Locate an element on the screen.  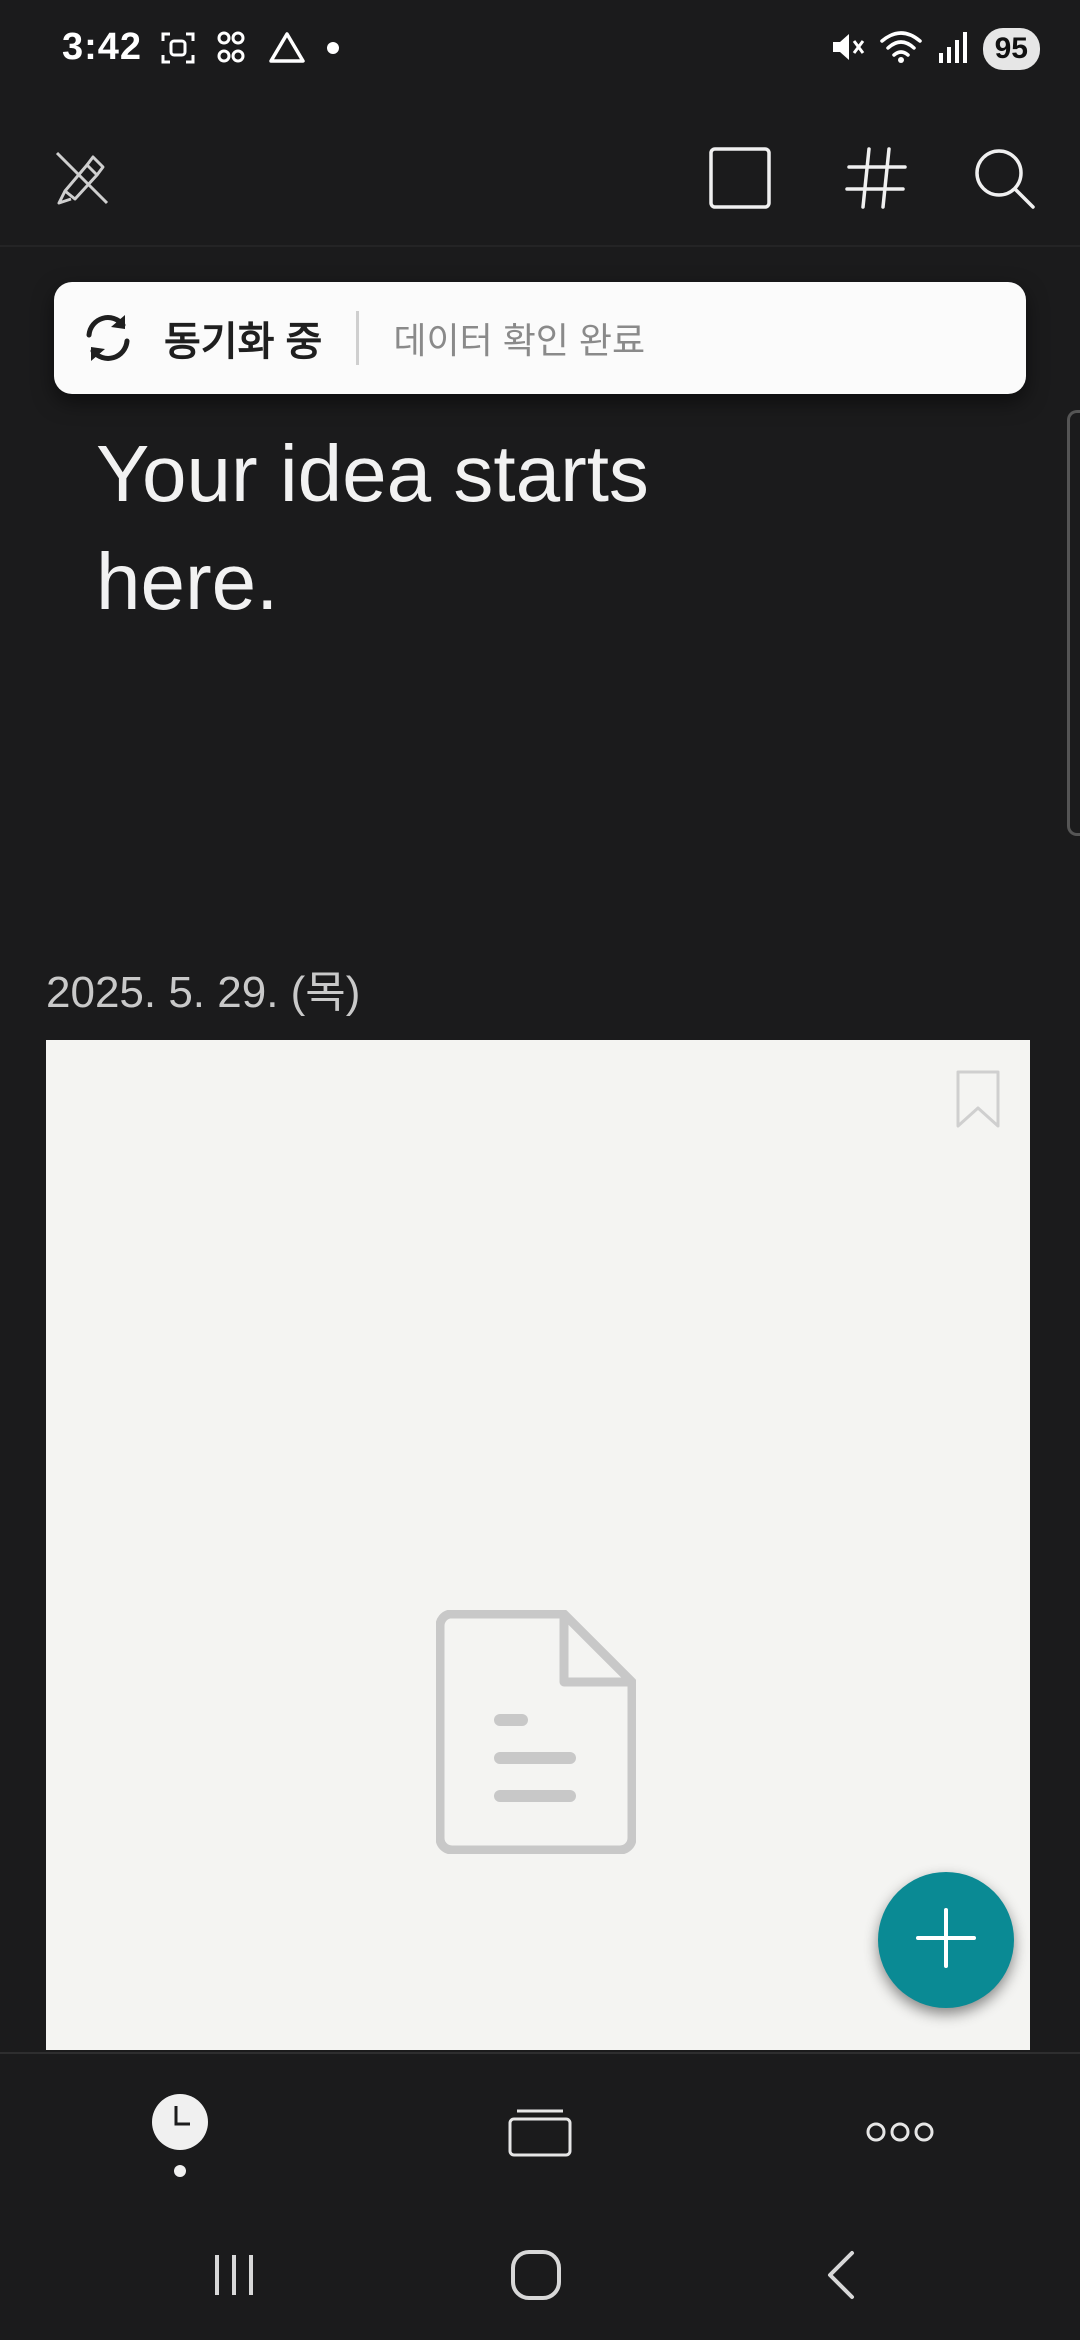
bottom-navigation is located at coordinates (540, 2128).